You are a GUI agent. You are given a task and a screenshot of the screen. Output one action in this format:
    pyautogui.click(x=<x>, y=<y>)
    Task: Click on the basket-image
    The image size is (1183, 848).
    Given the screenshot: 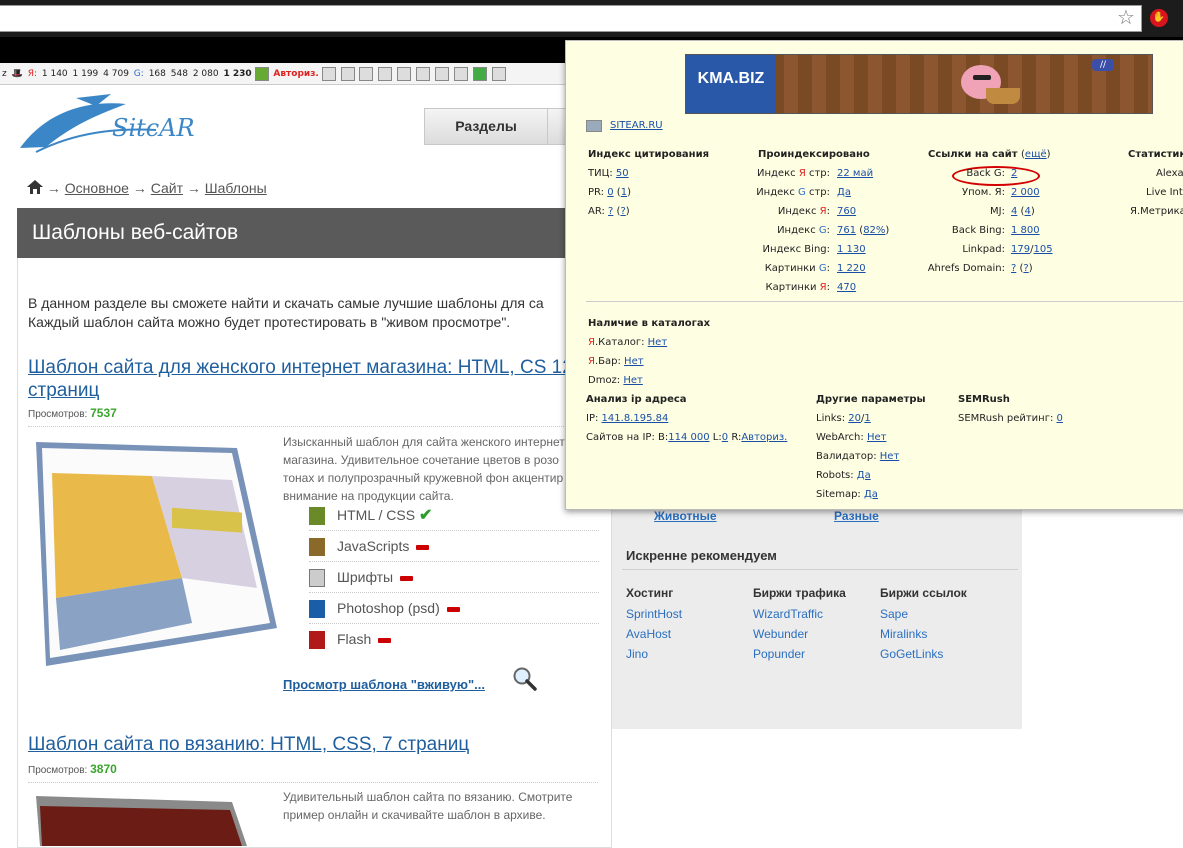 What is the action you would take?
    pyautogui.click(x=1003, y=96)
    